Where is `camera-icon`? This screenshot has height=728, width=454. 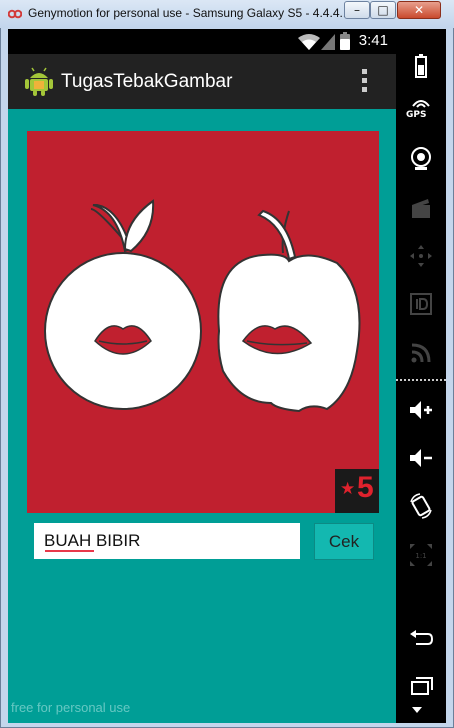
camera-icon is located at coordinates (421, 158).